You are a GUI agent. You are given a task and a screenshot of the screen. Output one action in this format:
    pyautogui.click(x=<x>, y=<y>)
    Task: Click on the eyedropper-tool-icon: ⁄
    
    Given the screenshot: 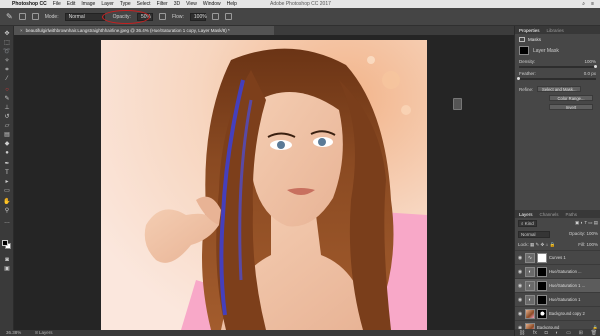 What is the action you would take?
    pyautogui.click(x=7, y=79)
    